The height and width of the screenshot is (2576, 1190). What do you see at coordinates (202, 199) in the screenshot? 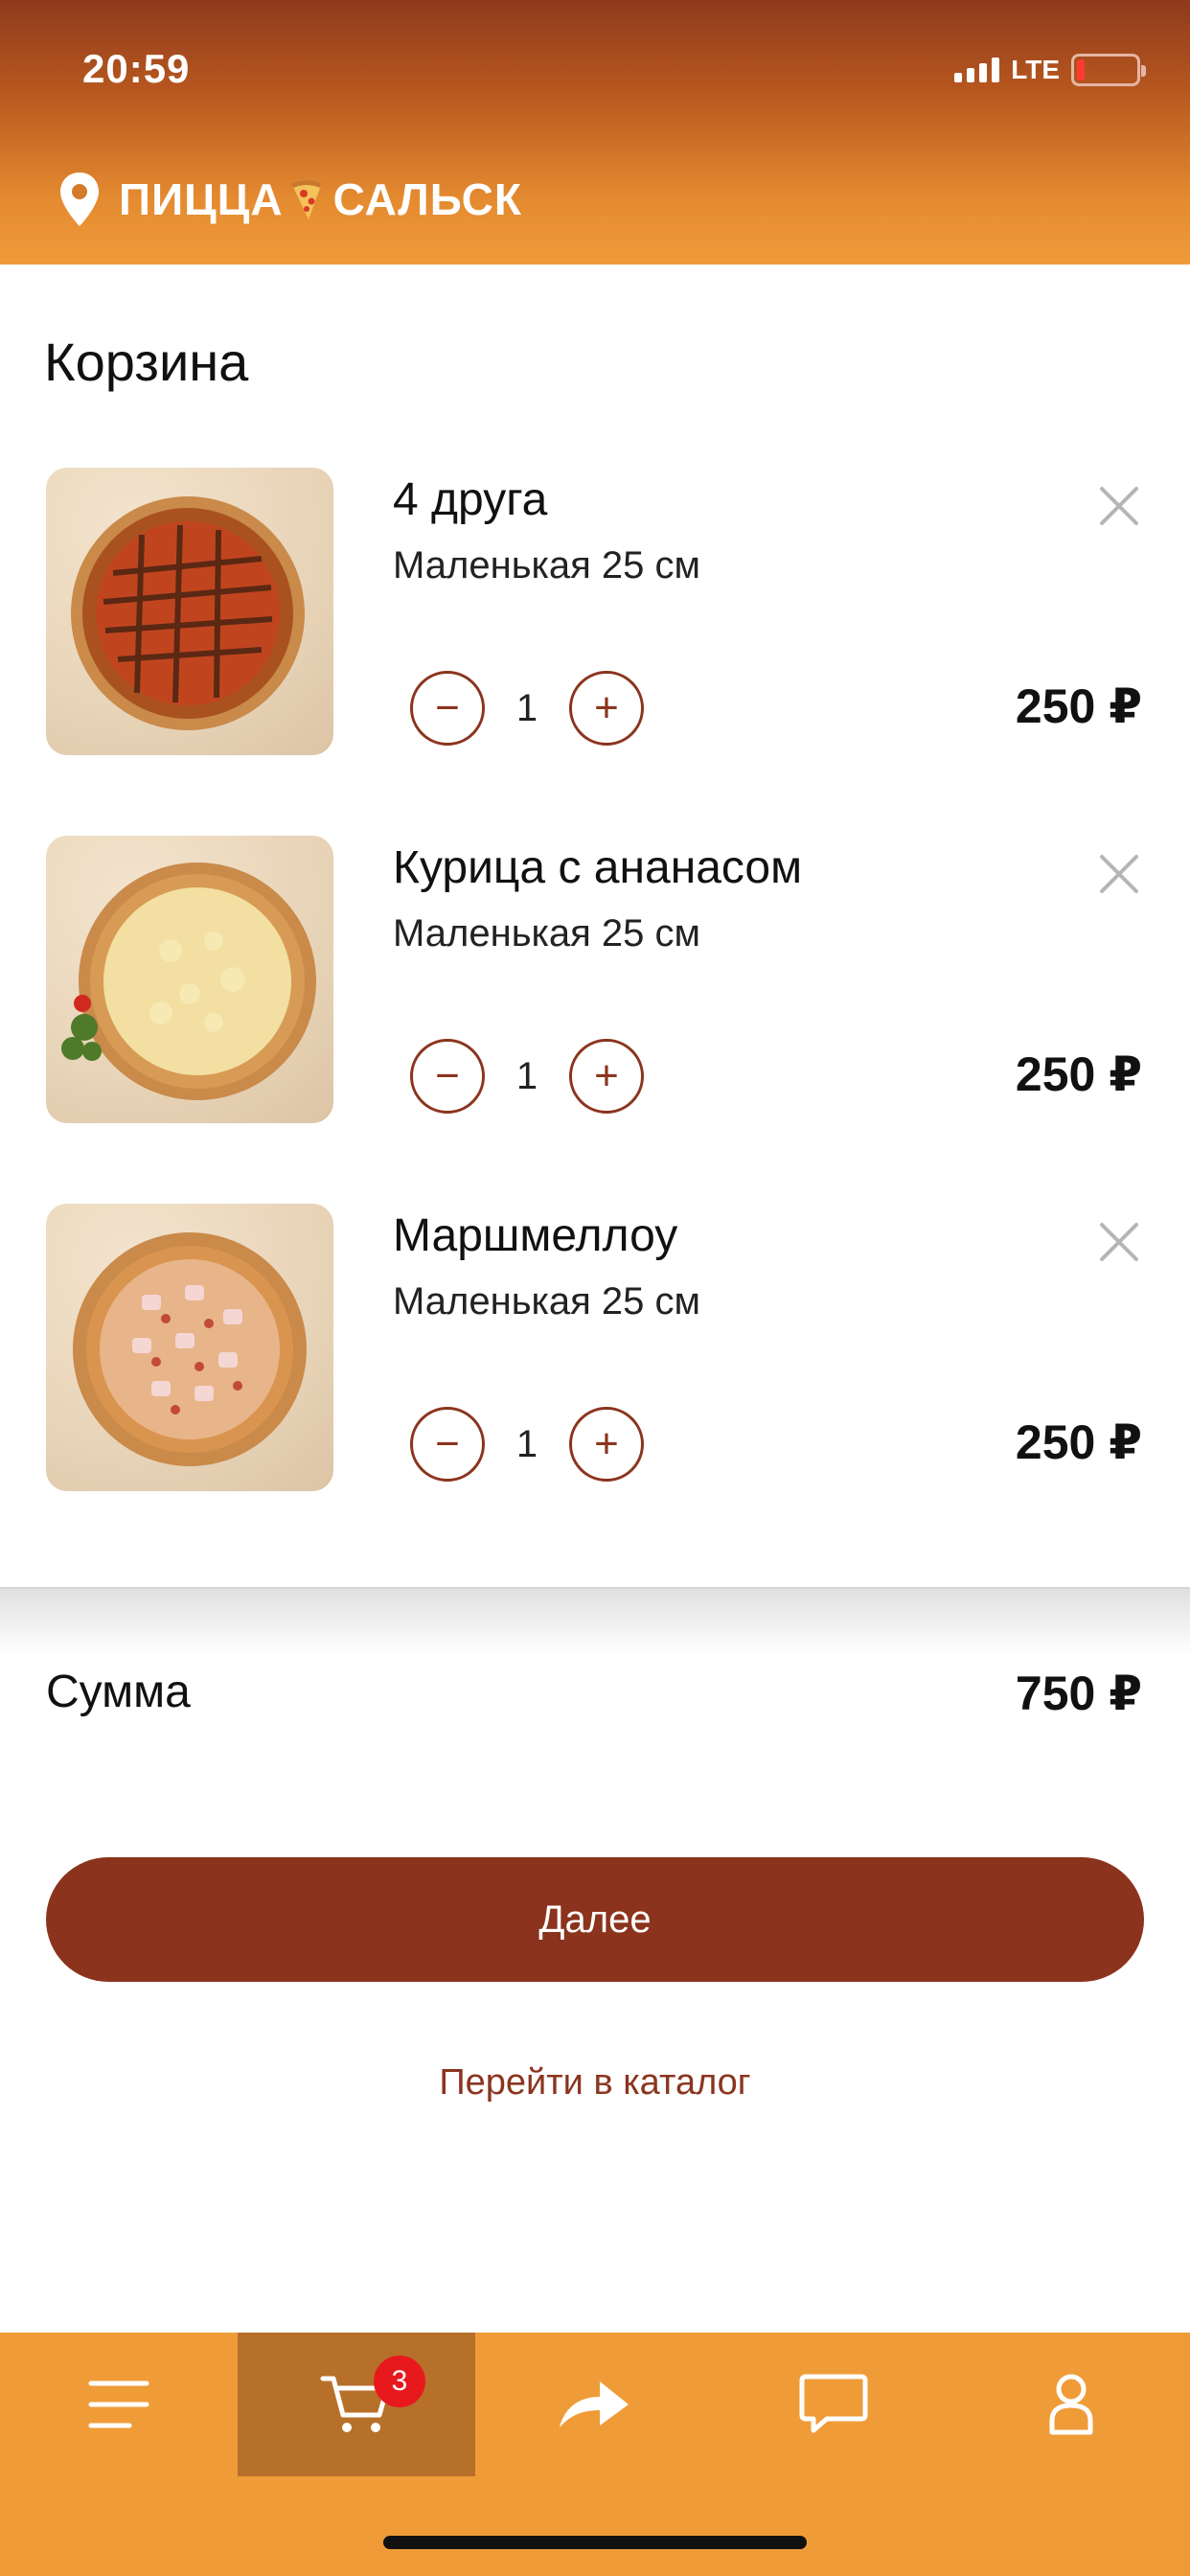
I see `brand-name-part1: ПИЦЦА` at bounding box center [202, 199].